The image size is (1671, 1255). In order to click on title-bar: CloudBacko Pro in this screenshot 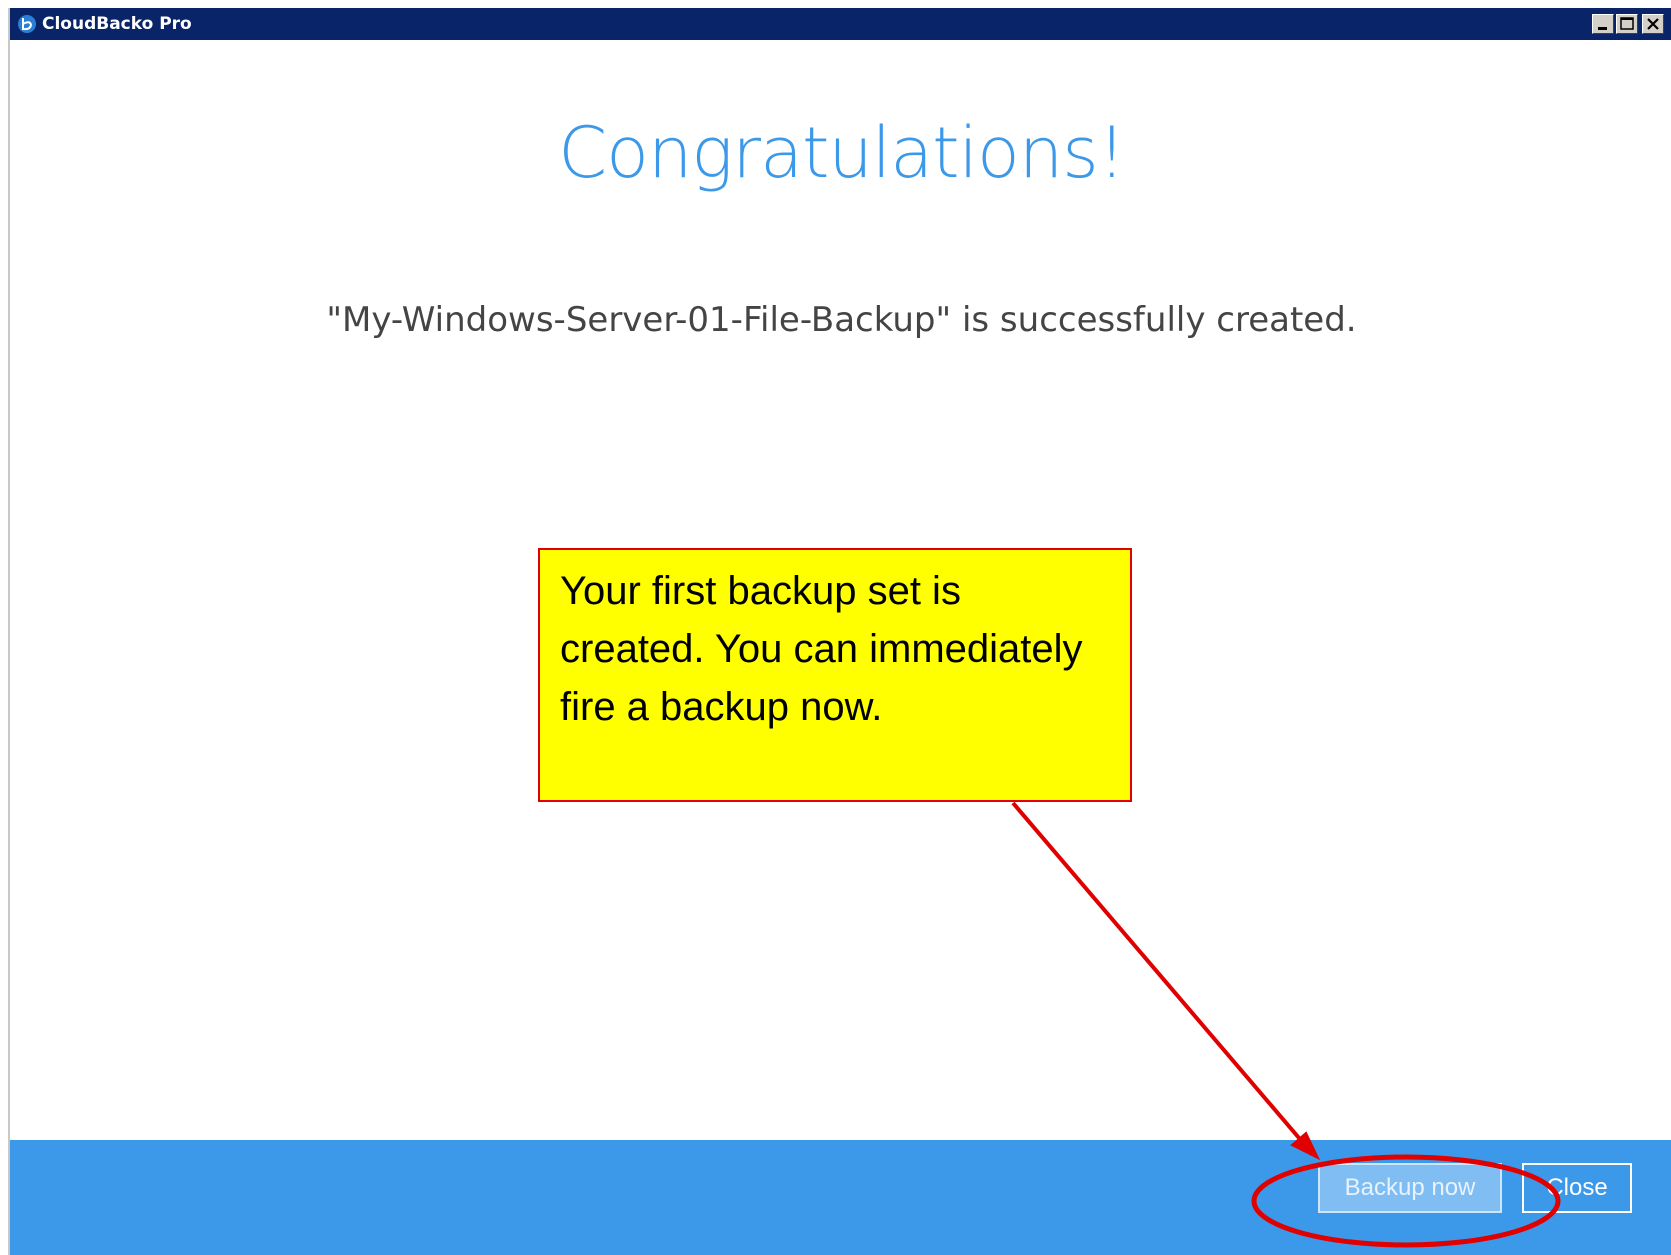, I will do `click(840, 24)`.